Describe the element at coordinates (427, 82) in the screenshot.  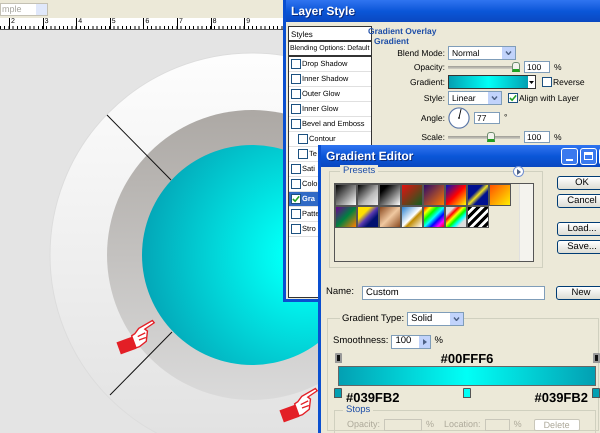
I see `field-label: Gradient:` at that location.